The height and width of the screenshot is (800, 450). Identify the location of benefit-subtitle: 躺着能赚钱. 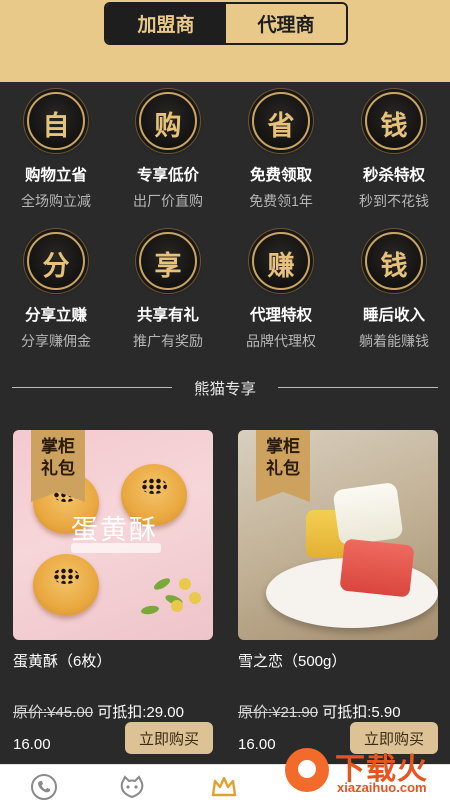
(394, 341).